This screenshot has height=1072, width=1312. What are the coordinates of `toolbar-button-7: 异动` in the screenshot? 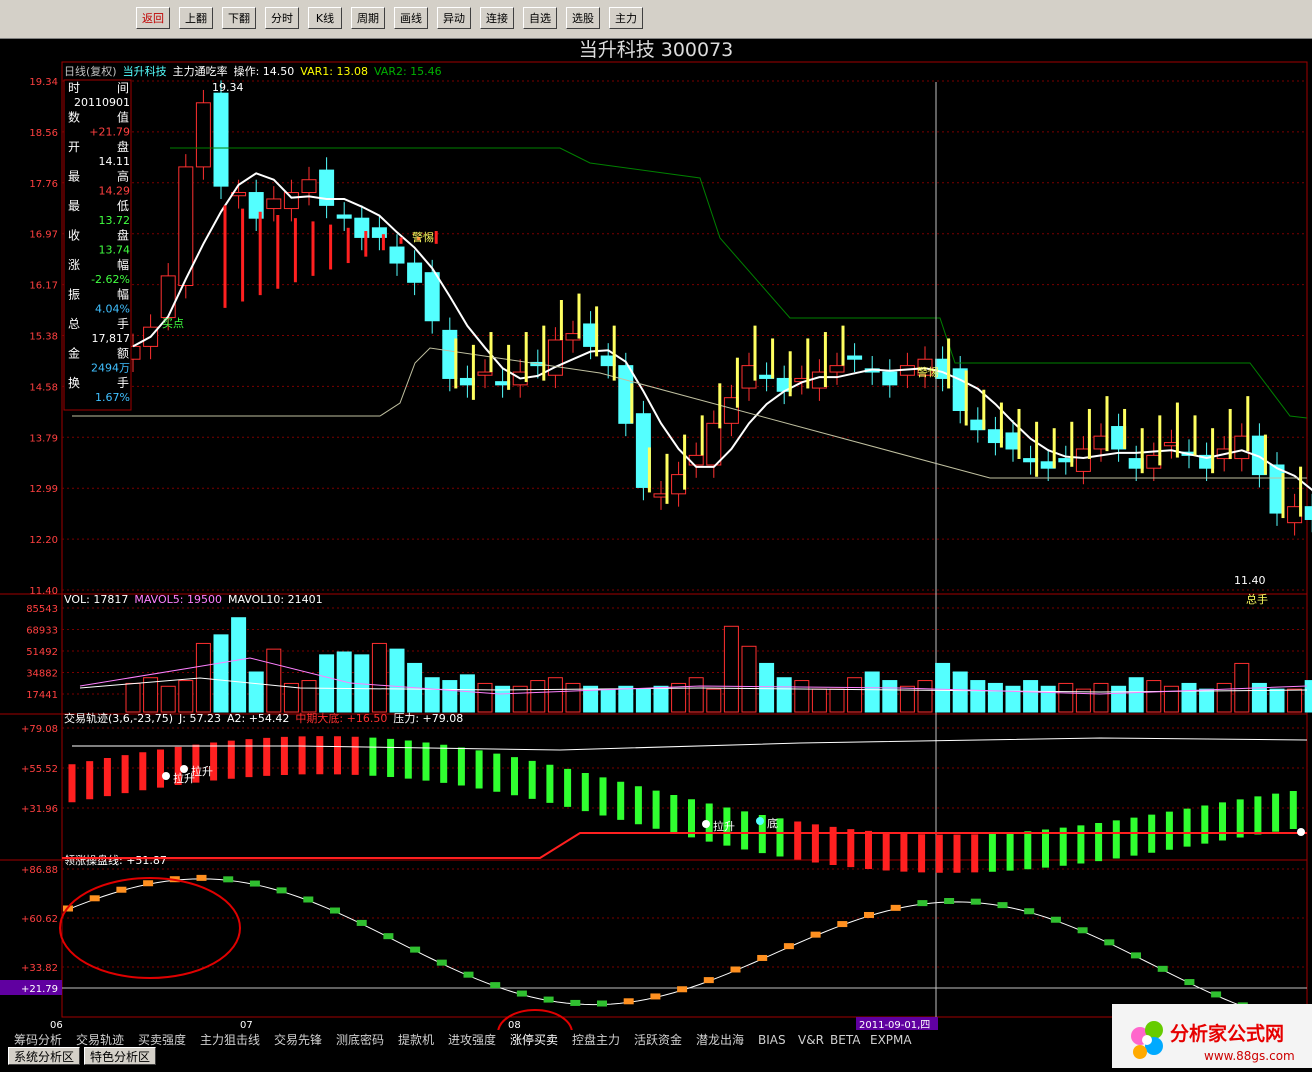 It's located at (454, 18).